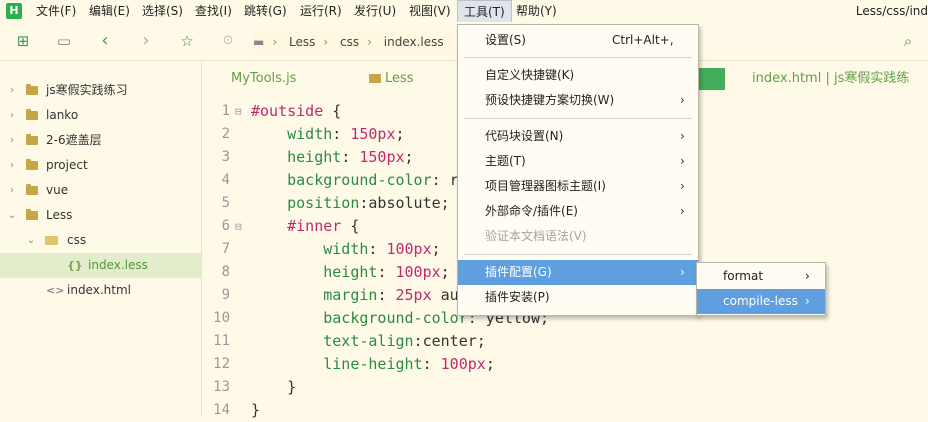 The height and width of the screenshot is (422, 928). I want to click on tree-label: project, so click(67, 165).